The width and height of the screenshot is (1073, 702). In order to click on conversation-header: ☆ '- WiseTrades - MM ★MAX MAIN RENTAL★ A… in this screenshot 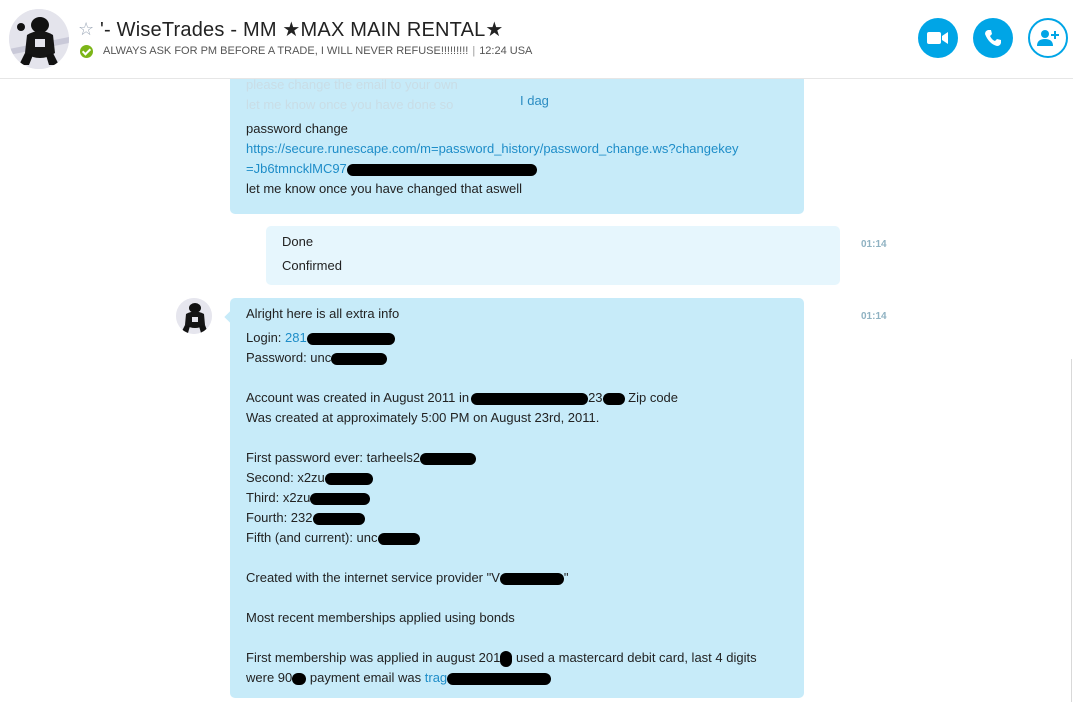, I will do `click(536, 39)`.